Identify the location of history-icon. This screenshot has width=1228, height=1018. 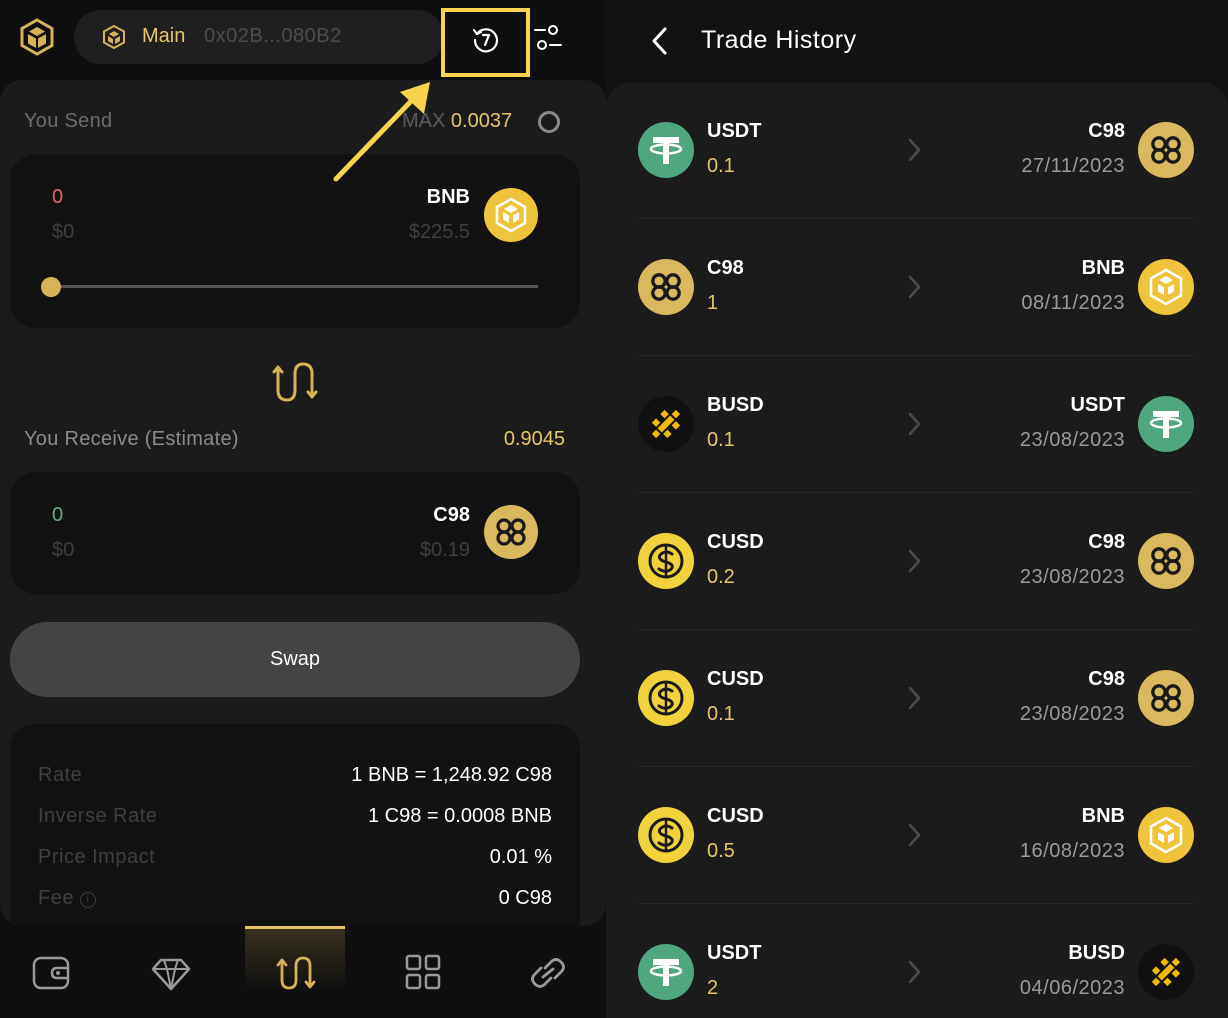
(485, 40).